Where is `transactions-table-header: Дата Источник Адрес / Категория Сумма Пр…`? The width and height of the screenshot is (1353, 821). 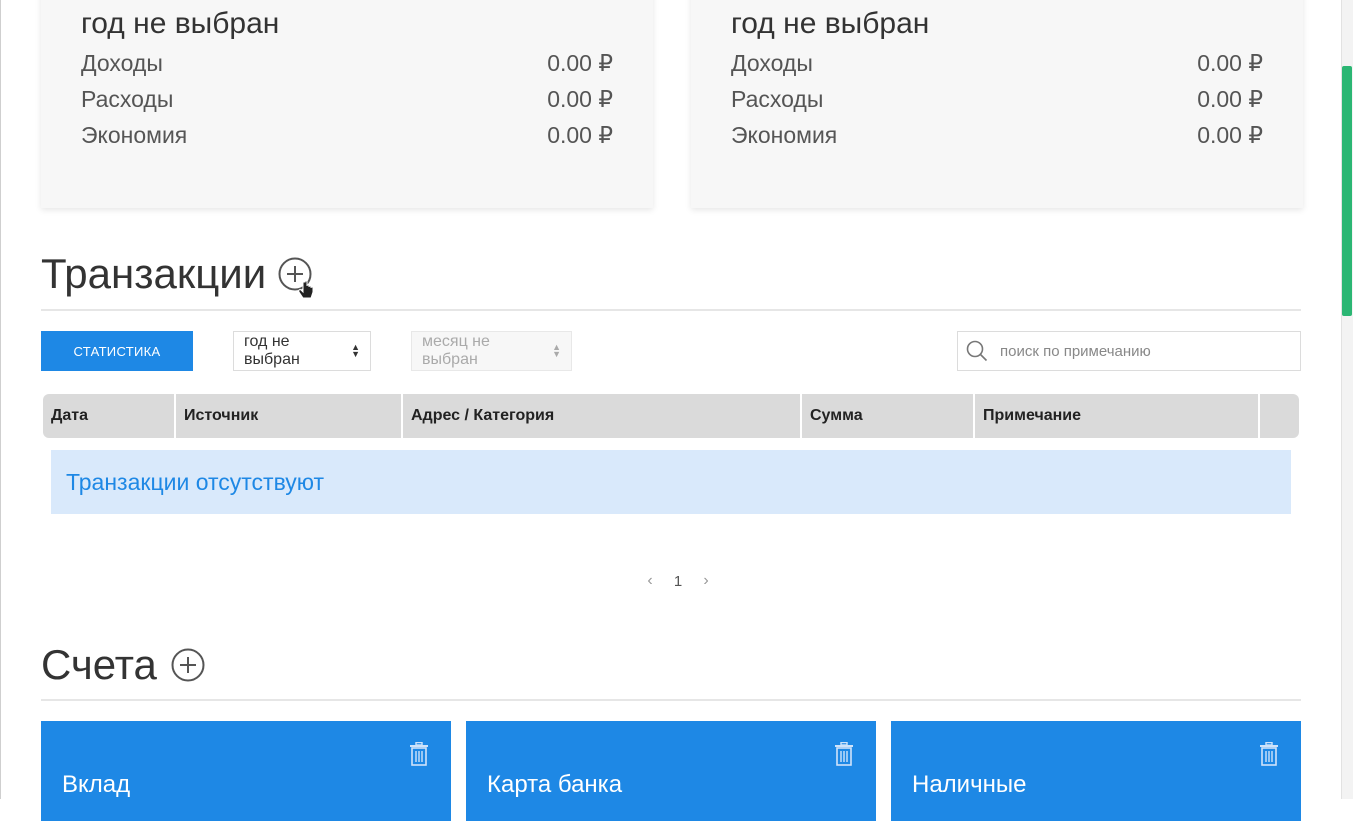 transactions-table-header: Дата Источник Адрес / Категория Сумма Пр… is located at coordinates (671, 416).